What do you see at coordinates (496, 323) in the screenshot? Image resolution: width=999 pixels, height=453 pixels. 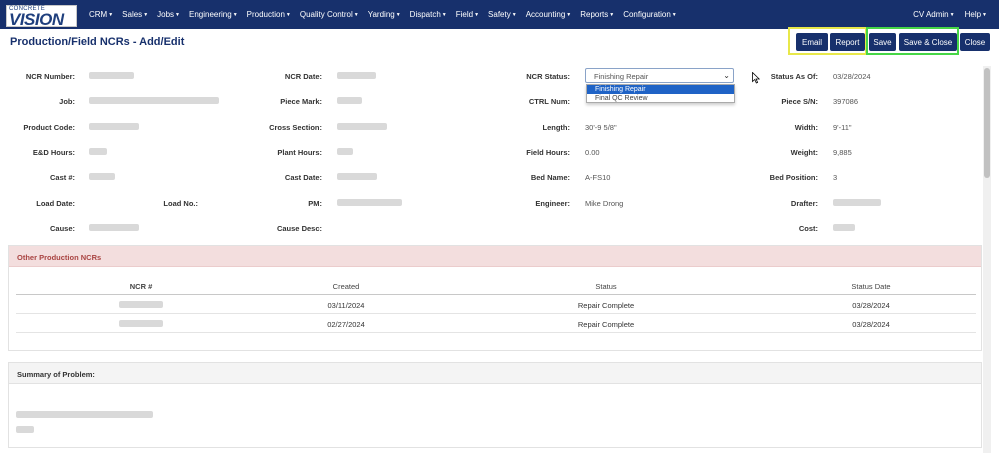 I see `table-row: 02/27/2024 Repair Complete 03/28/2024` at bounding box center [496, 323].